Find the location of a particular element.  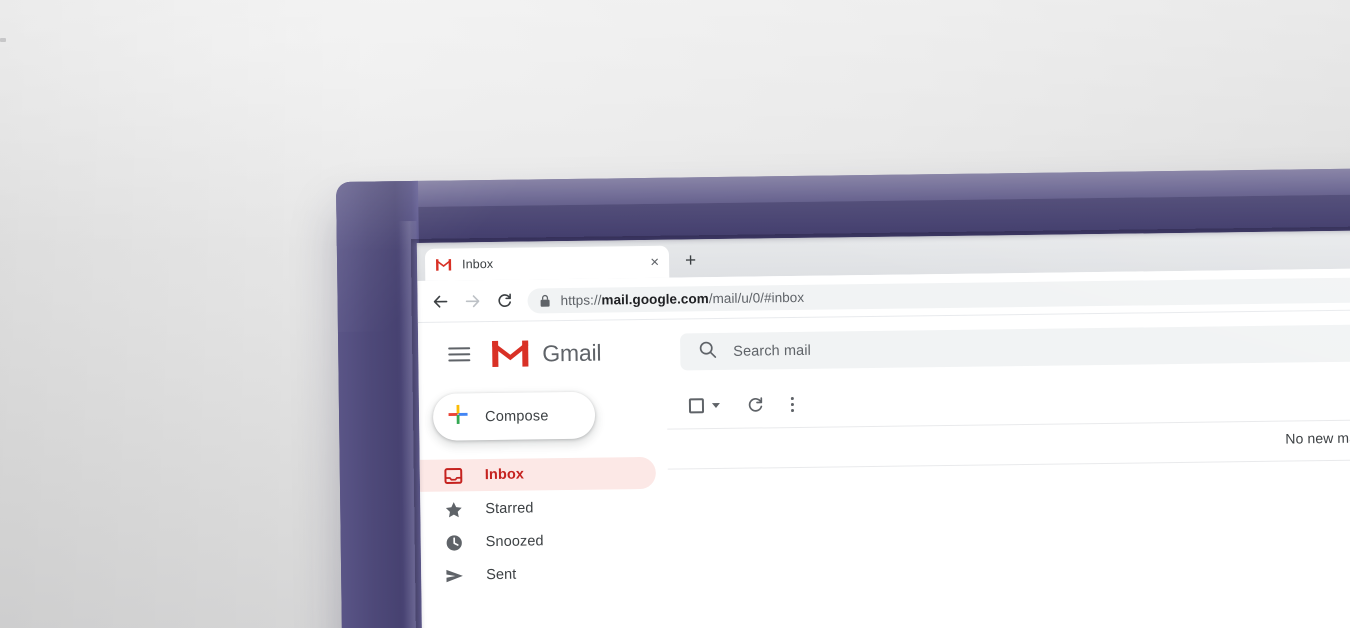

wall-speck is located at coordinates (3, 40).